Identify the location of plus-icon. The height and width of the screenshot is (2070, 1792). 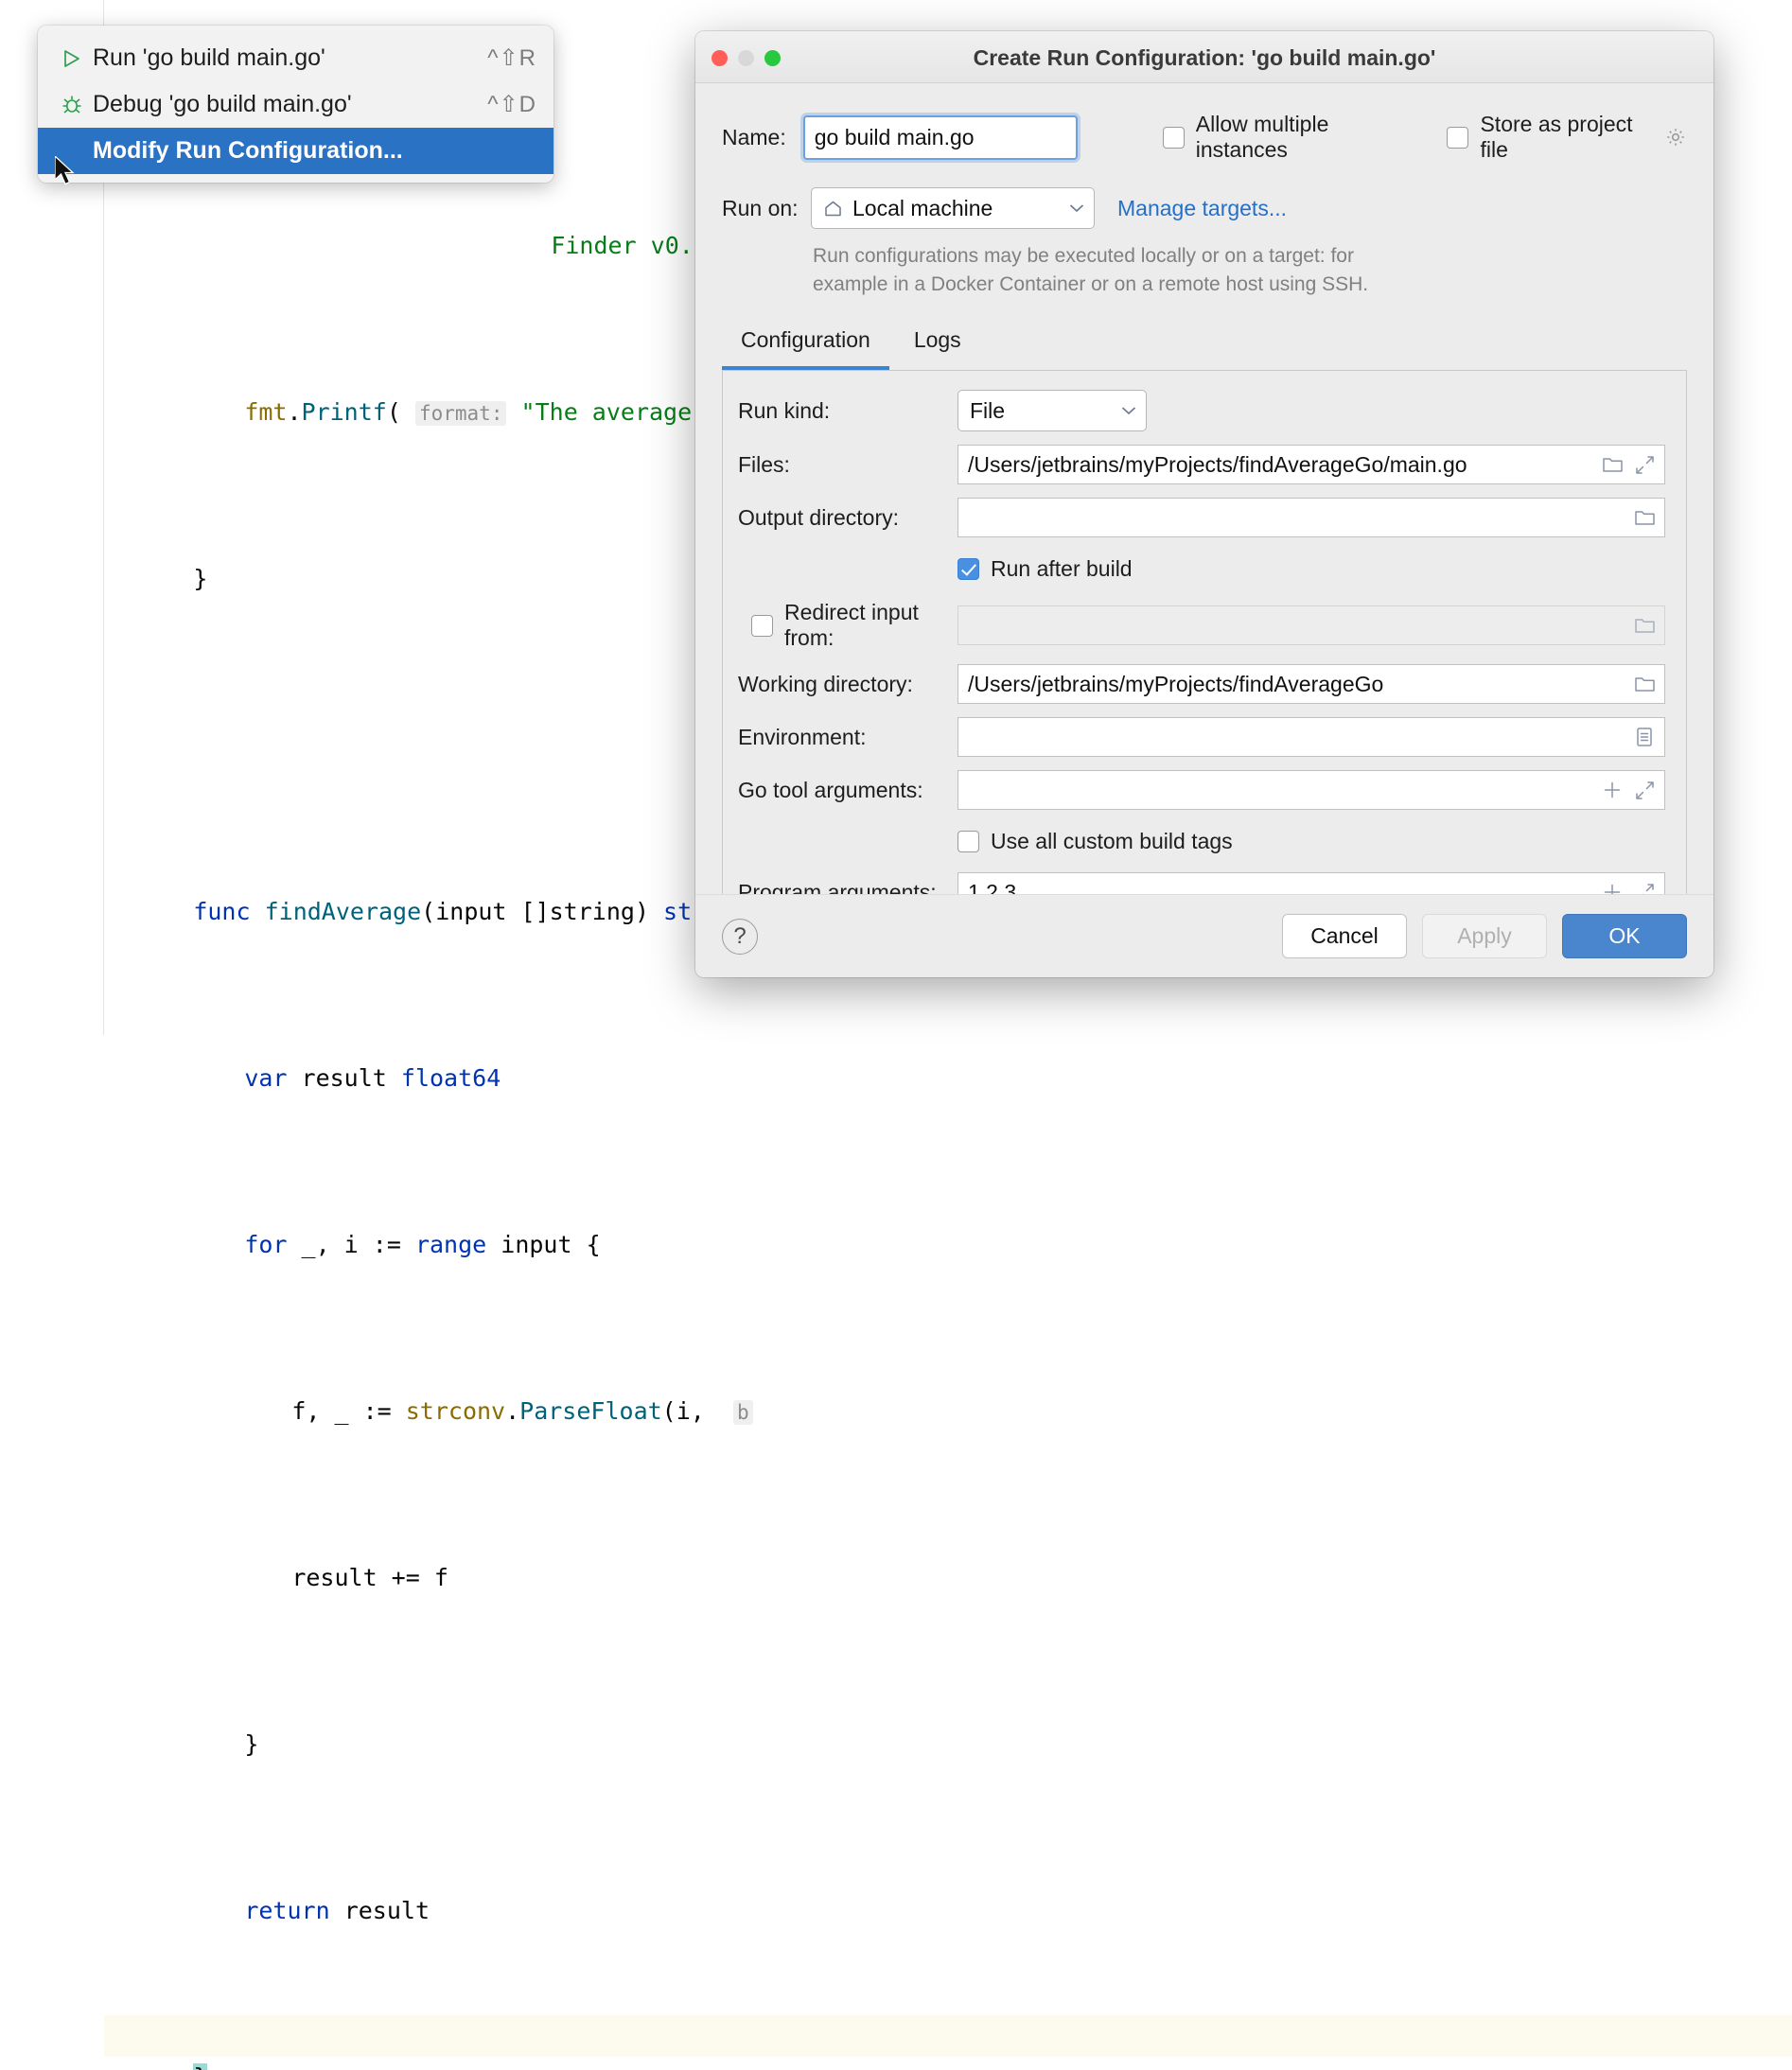
(1612, 790).